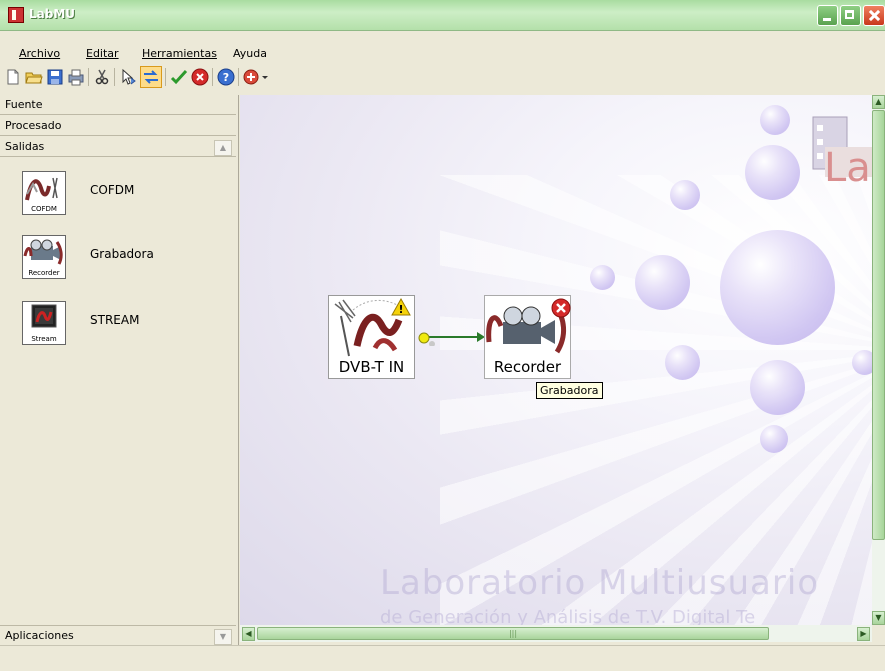  What do you see at coordinates (13, 77) in the screenshot?
I see `new-file-icon` at bounding box center [13, 77].